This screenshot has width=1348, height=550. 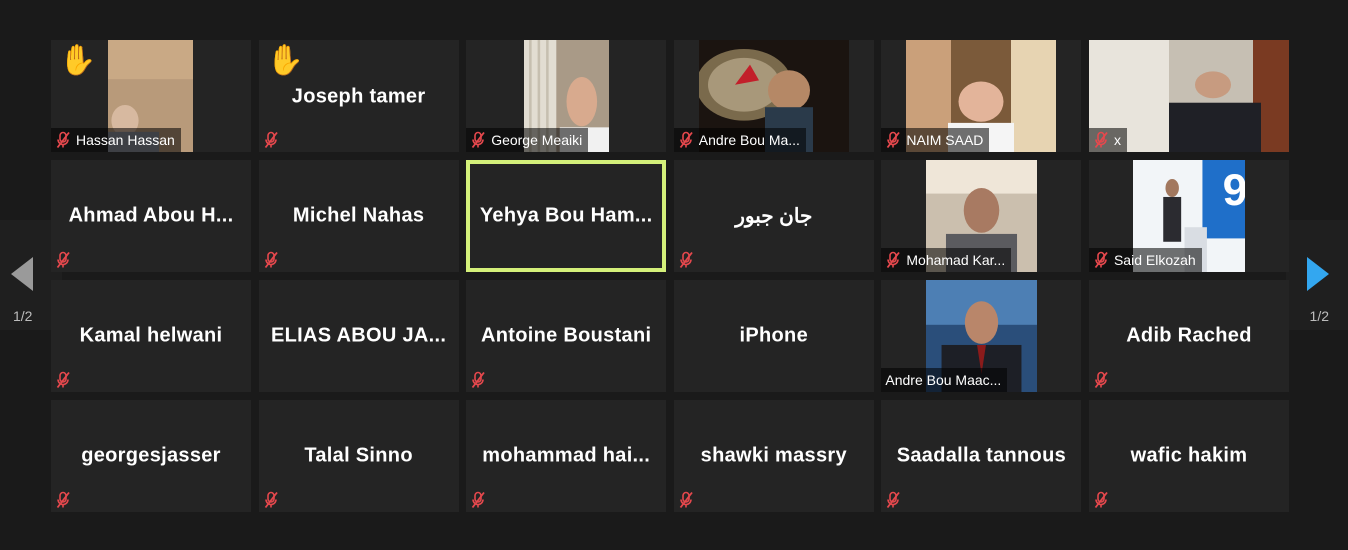 I want to click on participant-tile: NAIM SAAD, so click(x=981, y=96).